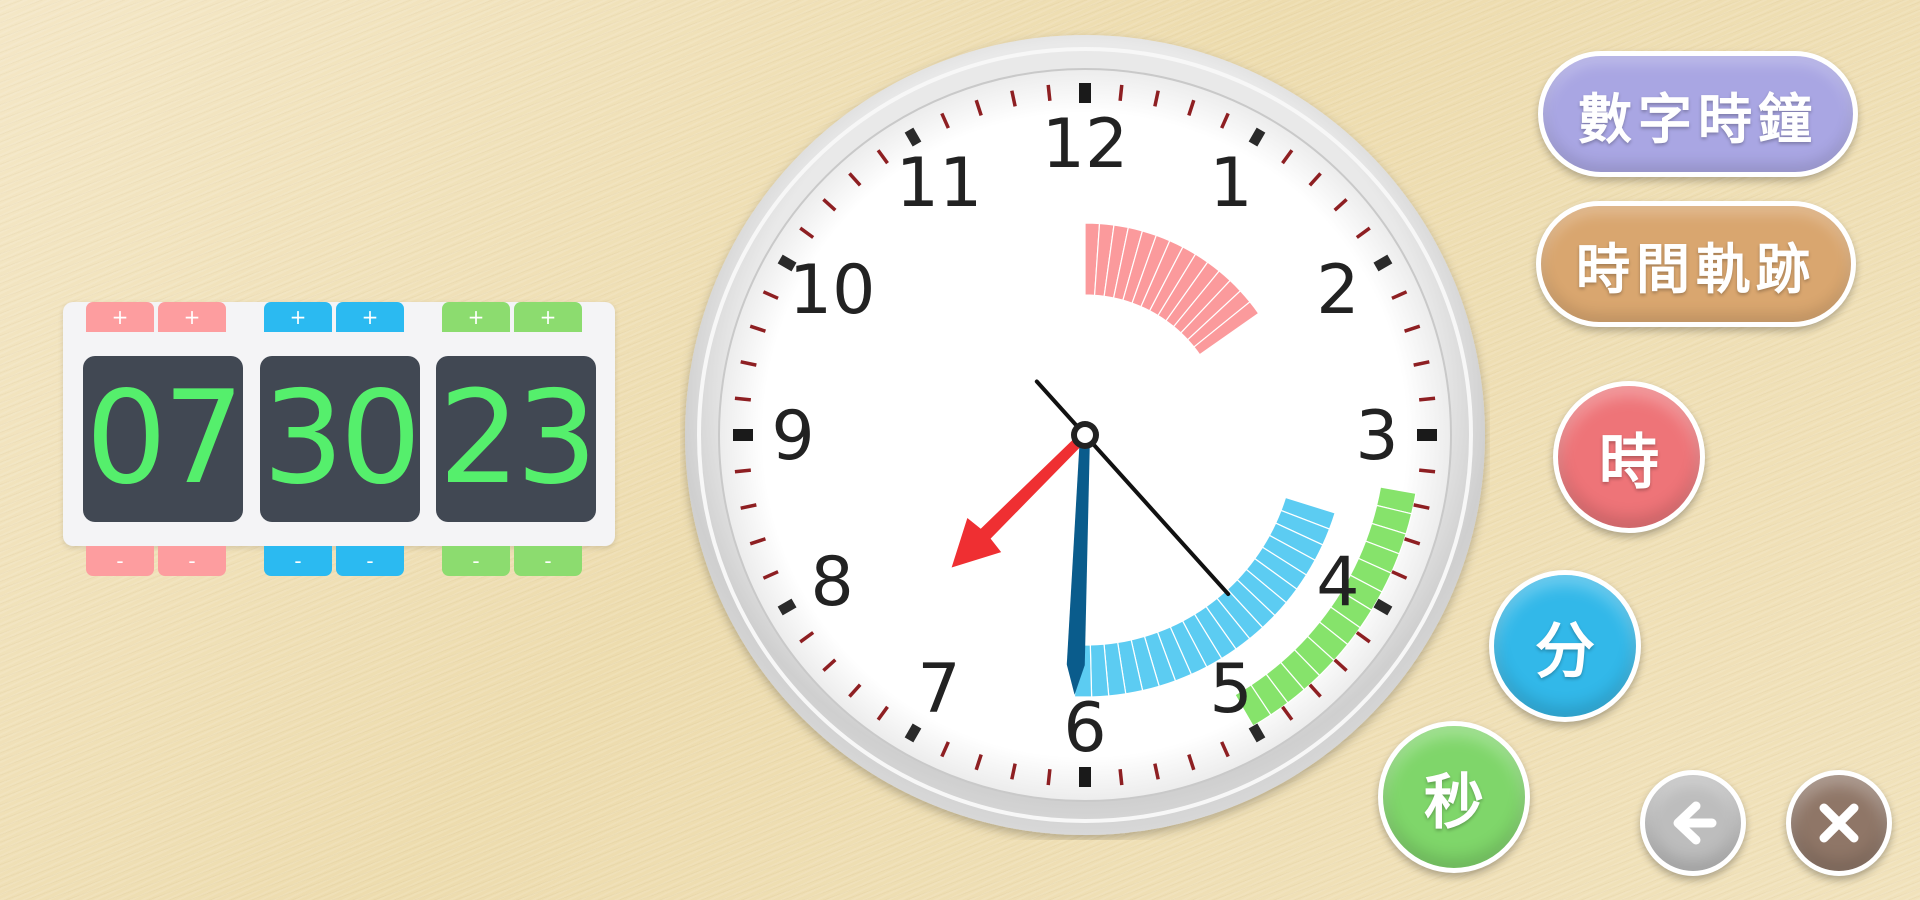 This screenshot has height=900, width=1920. Describe the element at coordinates (1565, 646) in the screenshot. I see `minute-button: 分` at that location.